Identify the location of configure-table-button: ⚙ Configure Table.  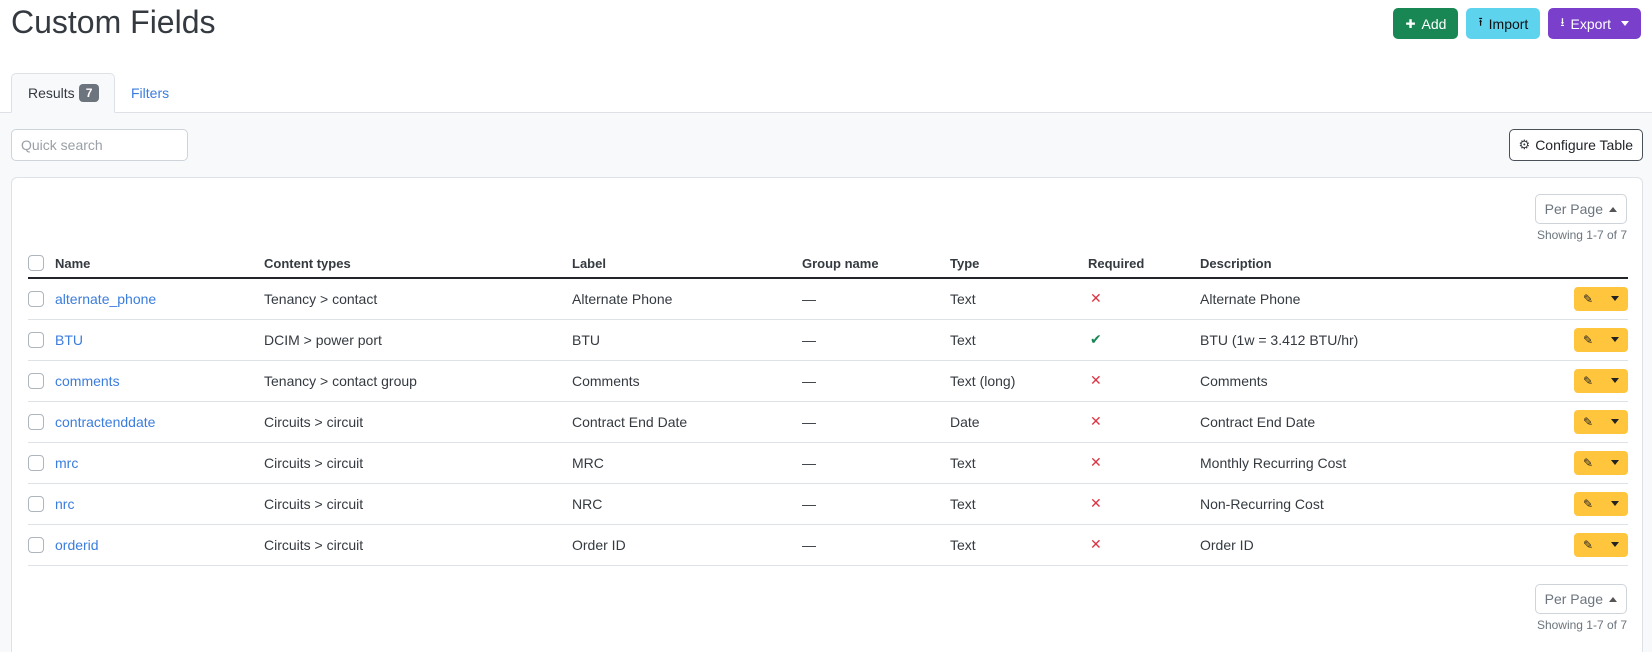
(1575, 145).